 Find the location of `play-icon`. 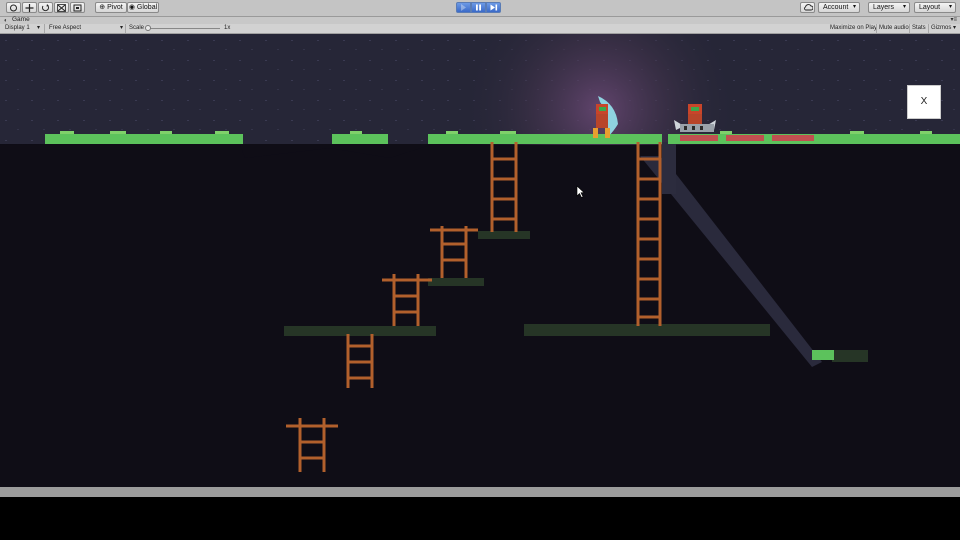

play-icon is located at coordinates (463, 7).